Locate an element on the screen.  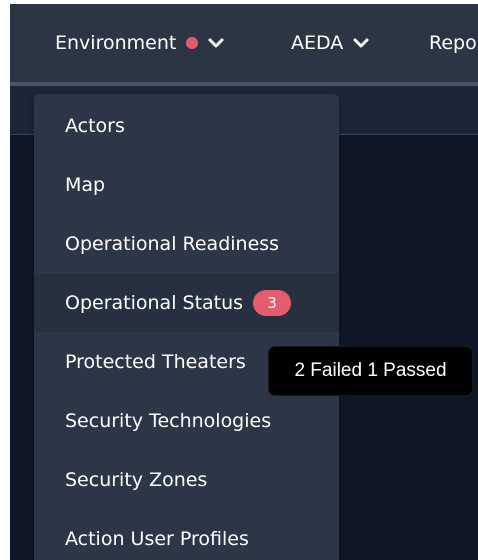
menu-item-operational-readiness: Operational Readiness is located at coordinates (186, 243).